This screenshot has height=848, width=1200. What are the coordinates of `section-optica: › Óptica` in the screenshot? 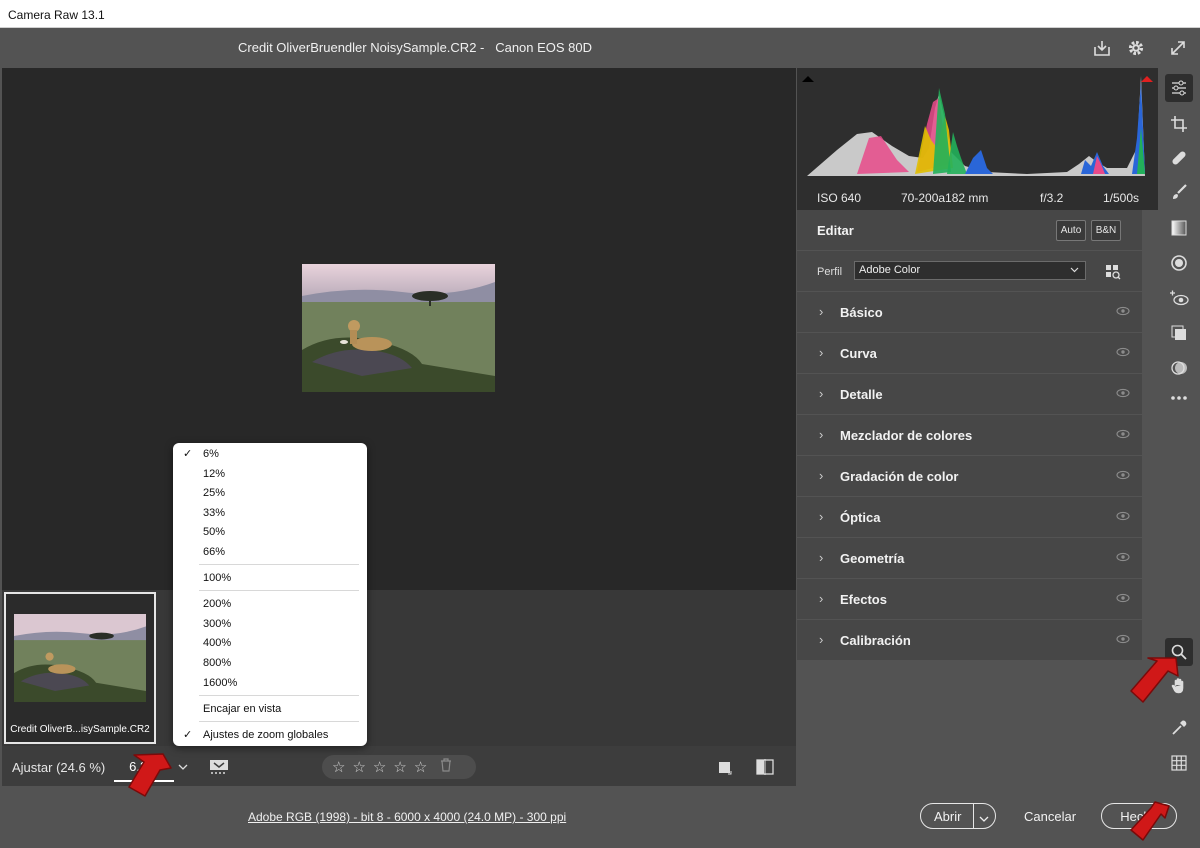 It's located at (969, 517).